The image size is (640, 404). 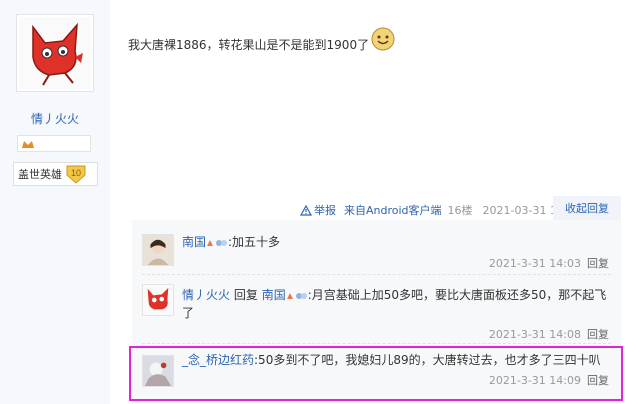 I want to click on reply-text-cont: 了, so click(x=188, y=313).